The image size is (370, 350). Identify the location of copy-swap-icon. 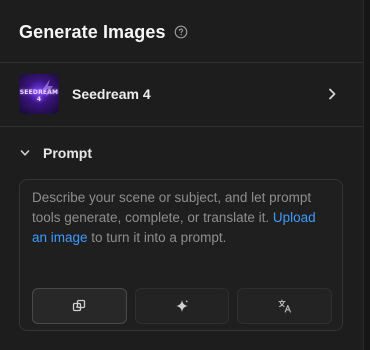
(79, 305).